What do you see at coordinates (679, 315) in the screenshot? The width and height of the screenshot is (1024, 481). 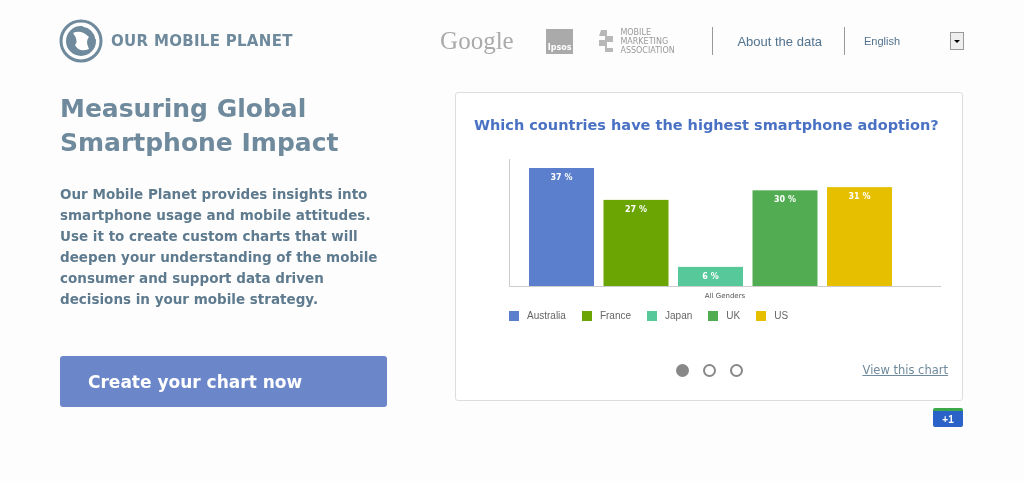 I see `legend-label: Japan` at bounding box center [679, 315].